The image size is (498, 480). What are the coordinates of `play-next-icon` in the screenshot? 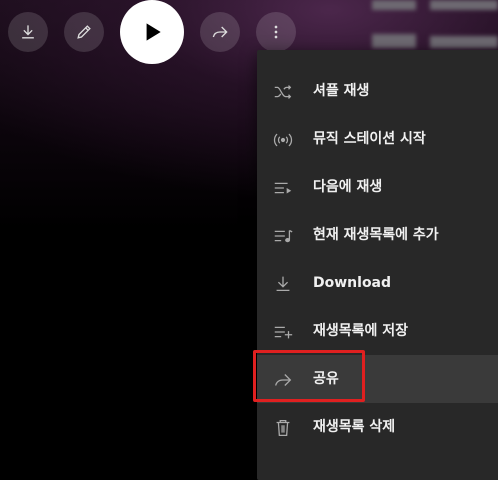 It's located at (283, 188).